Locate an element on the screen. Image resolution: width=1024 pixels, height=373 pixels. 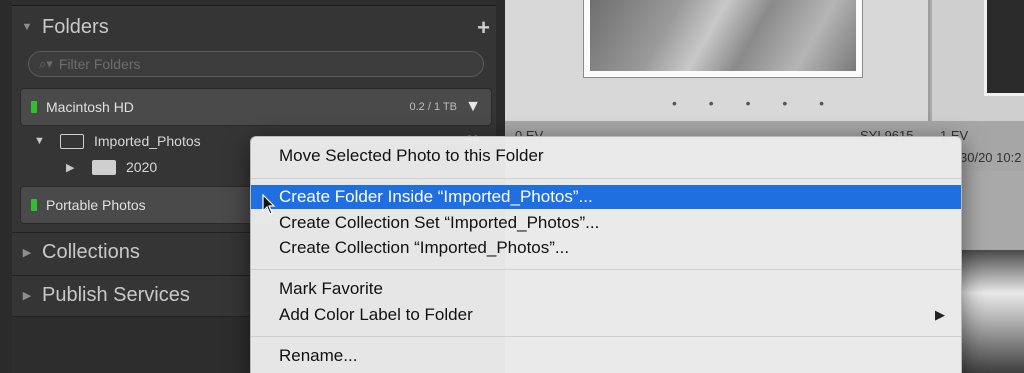
folder-name: 2020 is located at coordinates (142, 167).